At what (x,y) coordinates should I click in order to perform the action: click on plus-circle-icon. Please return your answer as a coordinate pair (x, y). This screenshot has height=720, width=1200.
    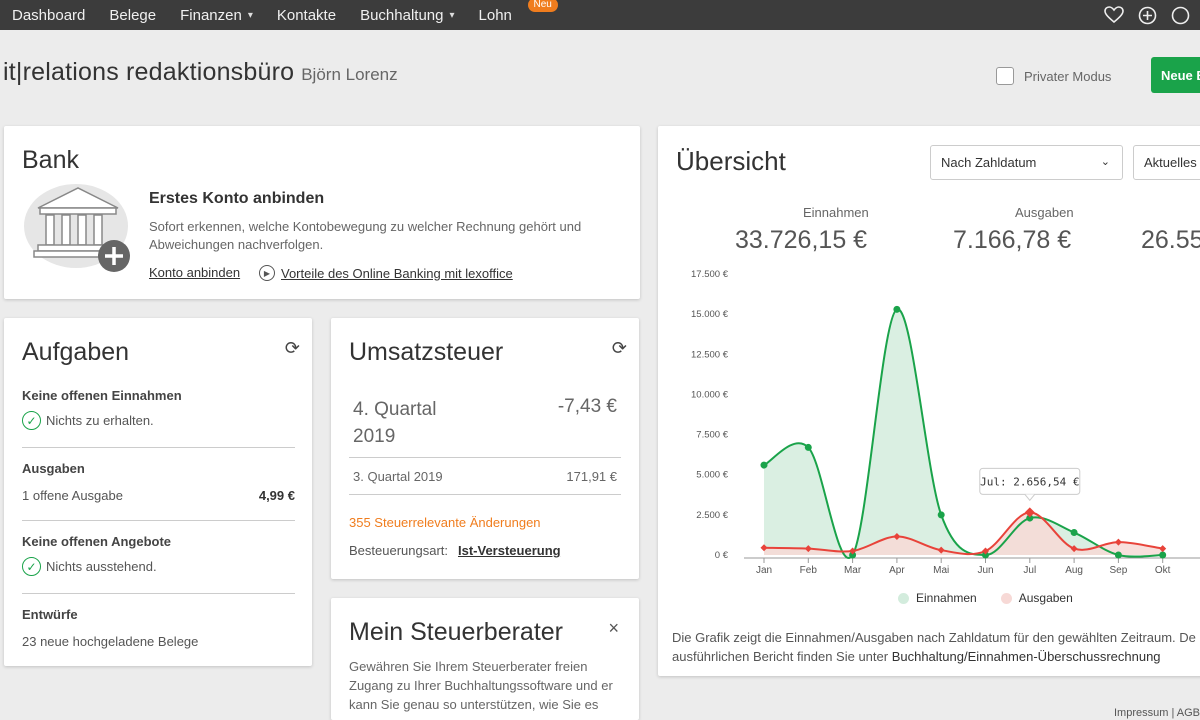
    Looking at the image, I should click on (1147, 15).